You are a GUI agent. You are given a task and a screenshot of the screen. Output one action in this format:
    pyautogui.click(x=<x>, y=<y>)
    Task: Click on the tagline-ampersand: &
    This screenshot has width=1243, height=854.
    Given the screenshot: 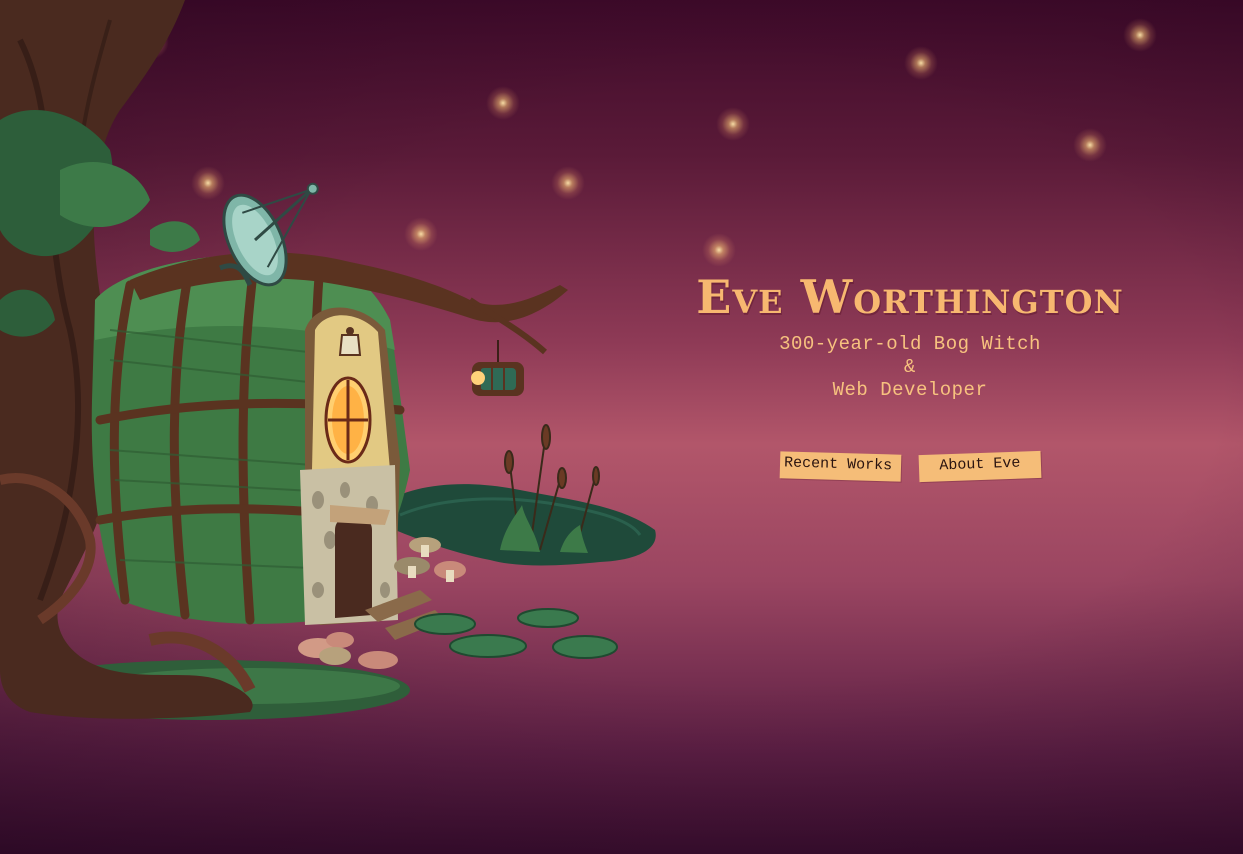 What is the action you would take?
    pyautogui.click(x=910, y=366)
    